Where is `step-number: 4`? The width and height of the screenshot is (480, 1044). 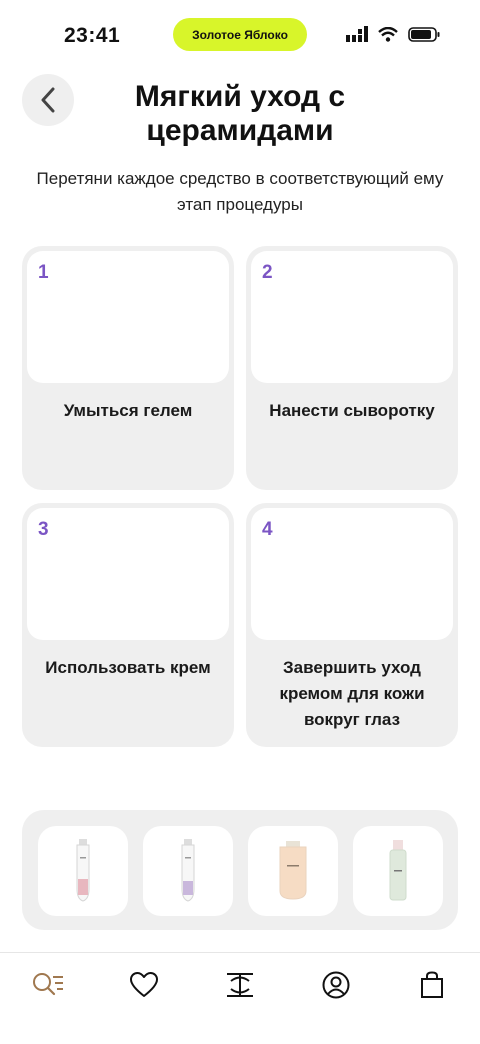 step-number: 4 is located at coordinates (267, 529).